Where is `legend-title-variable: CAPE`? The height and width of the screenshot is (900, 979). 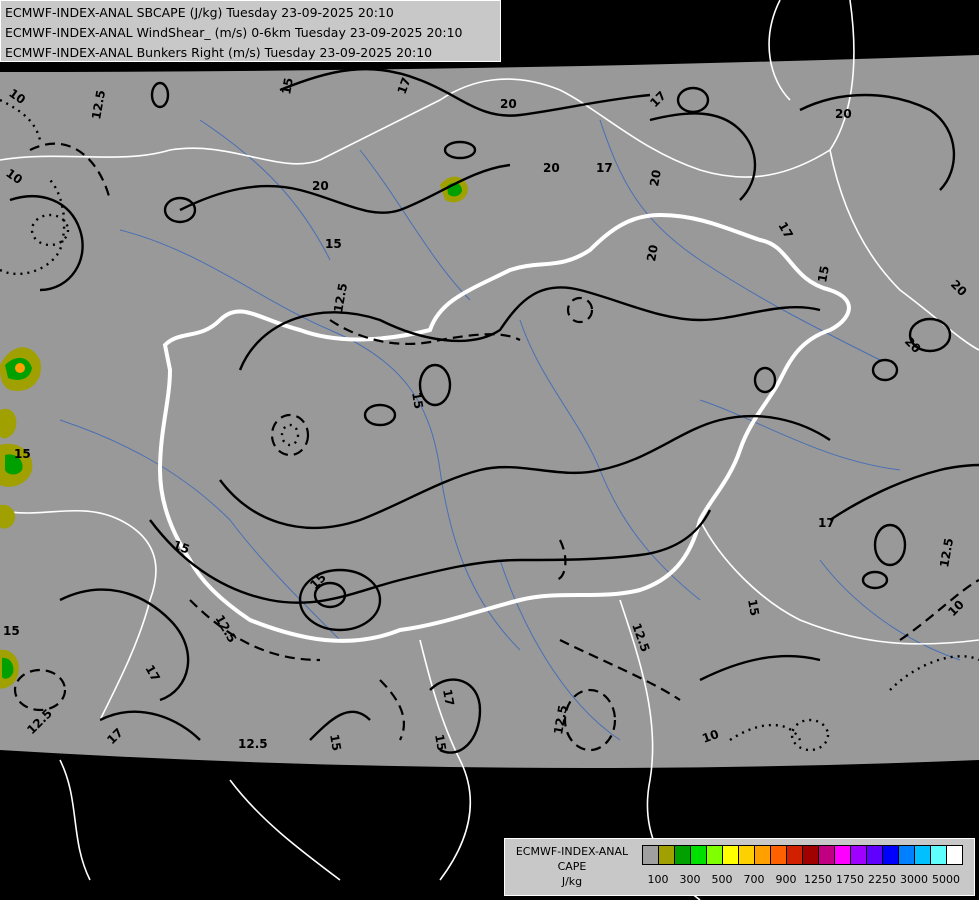
legend-title-variable: CAPE is located at coordinates (572, 866).